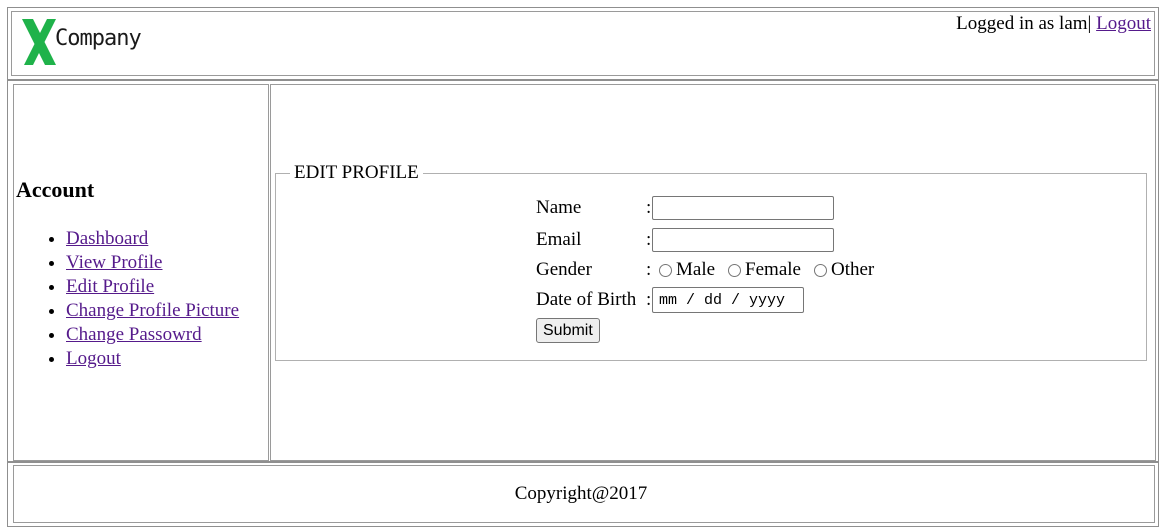  I want to click on gender-other-radio, so click(820, 270).